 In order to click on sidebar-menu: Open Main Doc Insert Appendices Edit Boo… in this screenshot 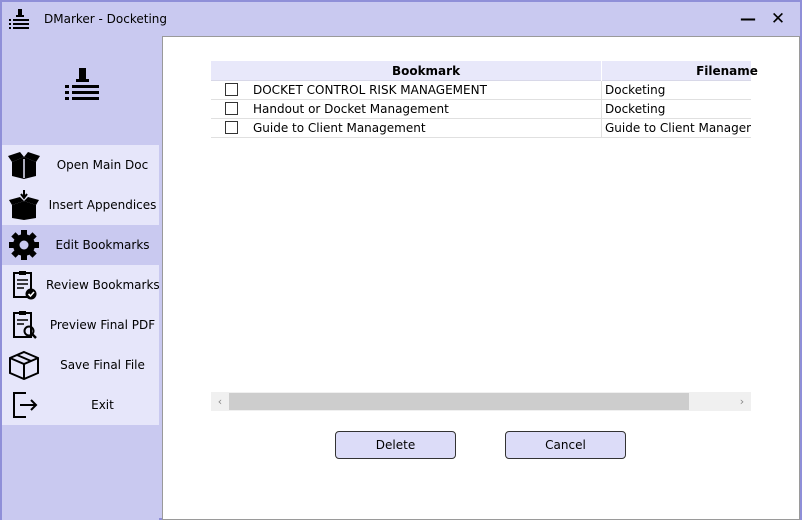, I will do `click(81, 285)`.